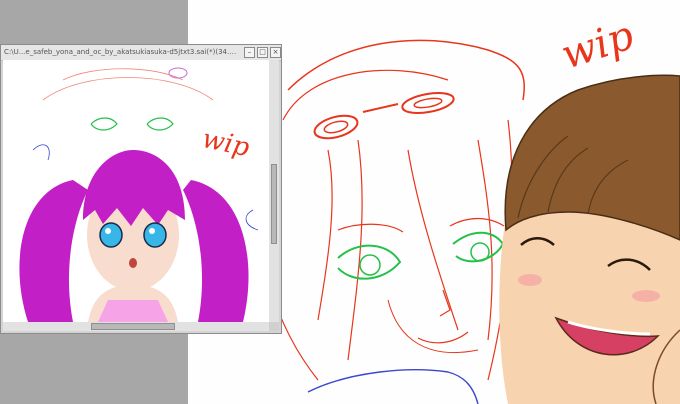 Image resolution: width=680 pixels, height=404 pixels. Describe the element at coordinates (249, 52) in the screenshot. I see `minimize-button: –` at that location.